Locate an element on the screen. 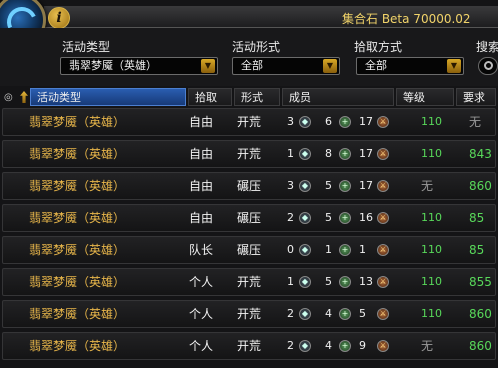 Image resolution: width=498 pixels, height=368 pixels. title-bar: 集合石 Beta 70000.02 is located at coordinates (271, 17).